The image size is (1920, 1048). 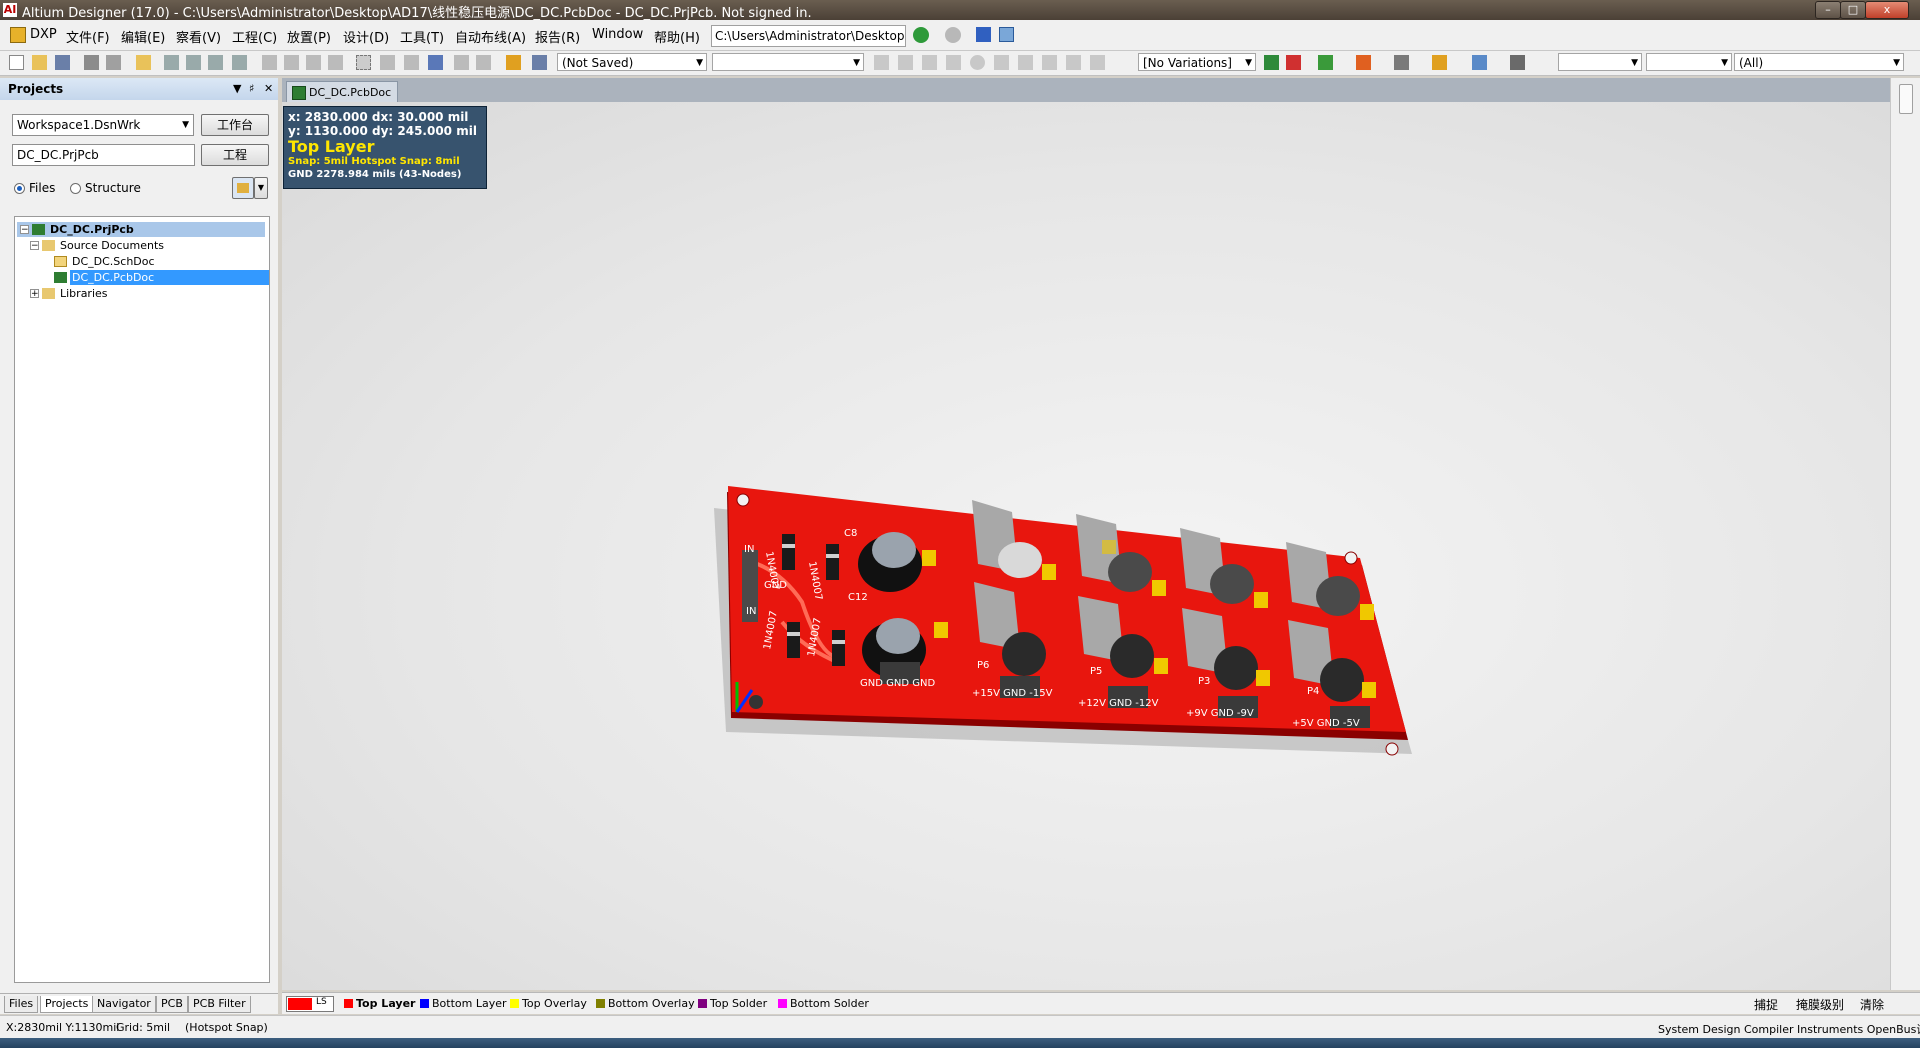 I want to click on back-icon, so click(x=921, y=35).